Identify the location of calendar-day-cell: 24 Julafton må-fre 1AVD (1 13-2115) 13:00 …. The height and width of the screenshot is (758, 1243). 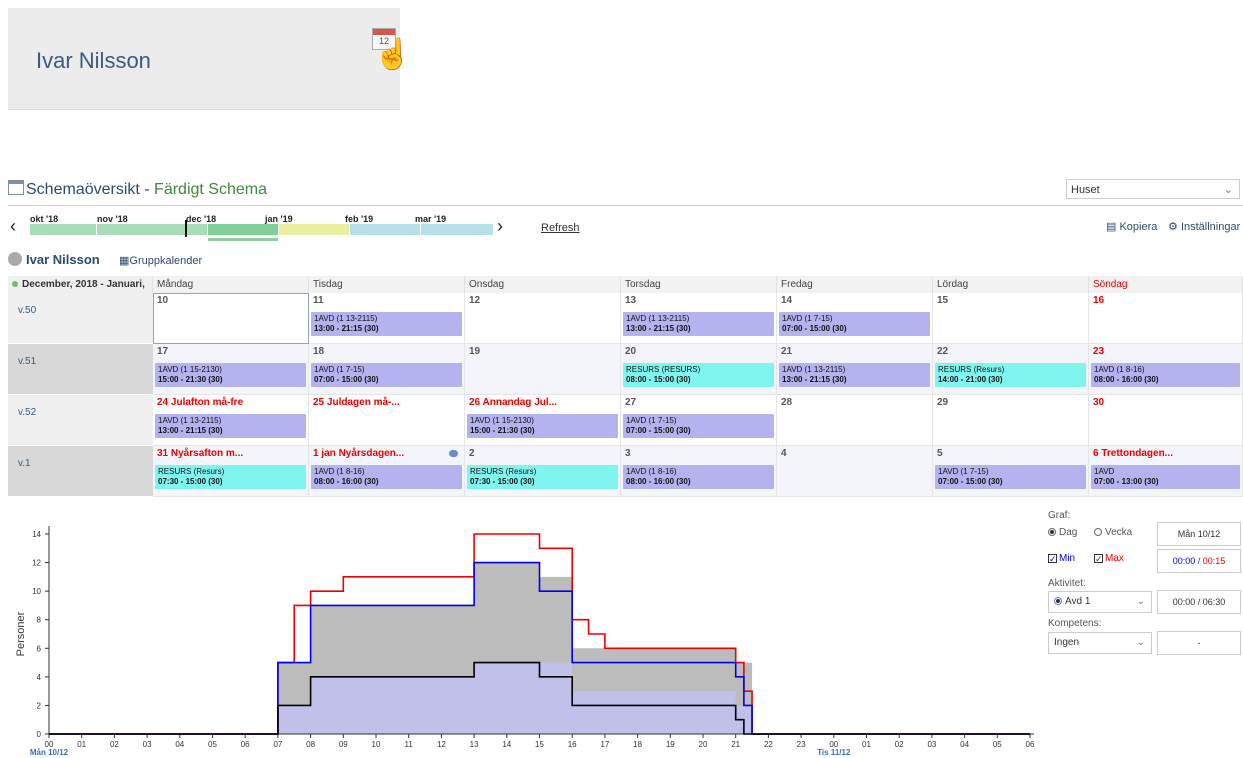
(231, 420).